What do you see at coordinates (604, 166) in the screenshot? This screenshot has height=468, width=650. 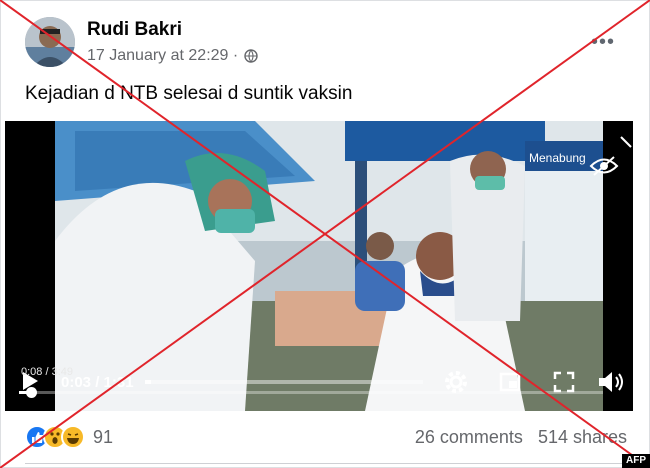 I see `hide-icon` at bounding box center [604, 166].